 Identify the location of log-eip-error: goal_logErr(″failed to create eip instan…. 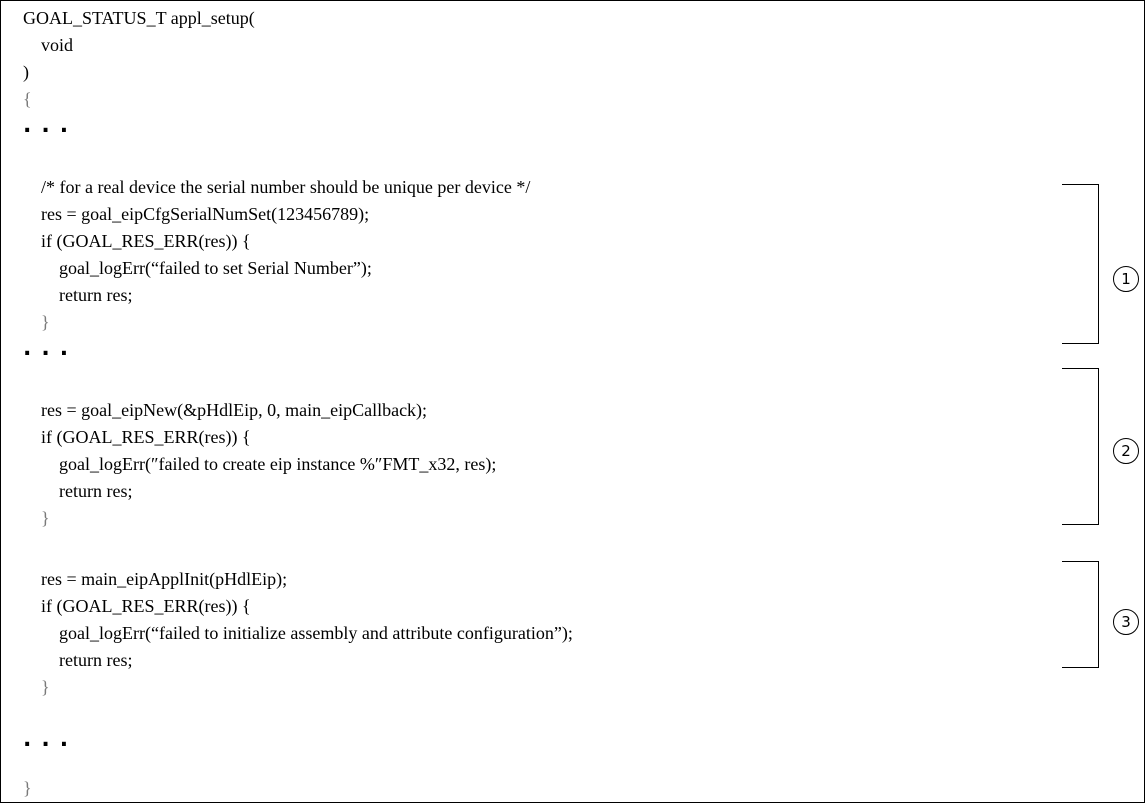
(260, 464).